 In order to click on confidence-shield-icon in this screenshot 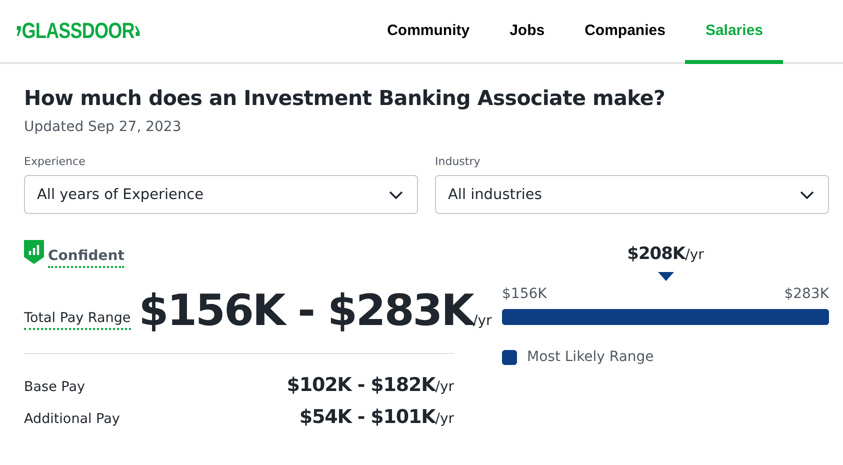, I will do `click(34, 252)`.